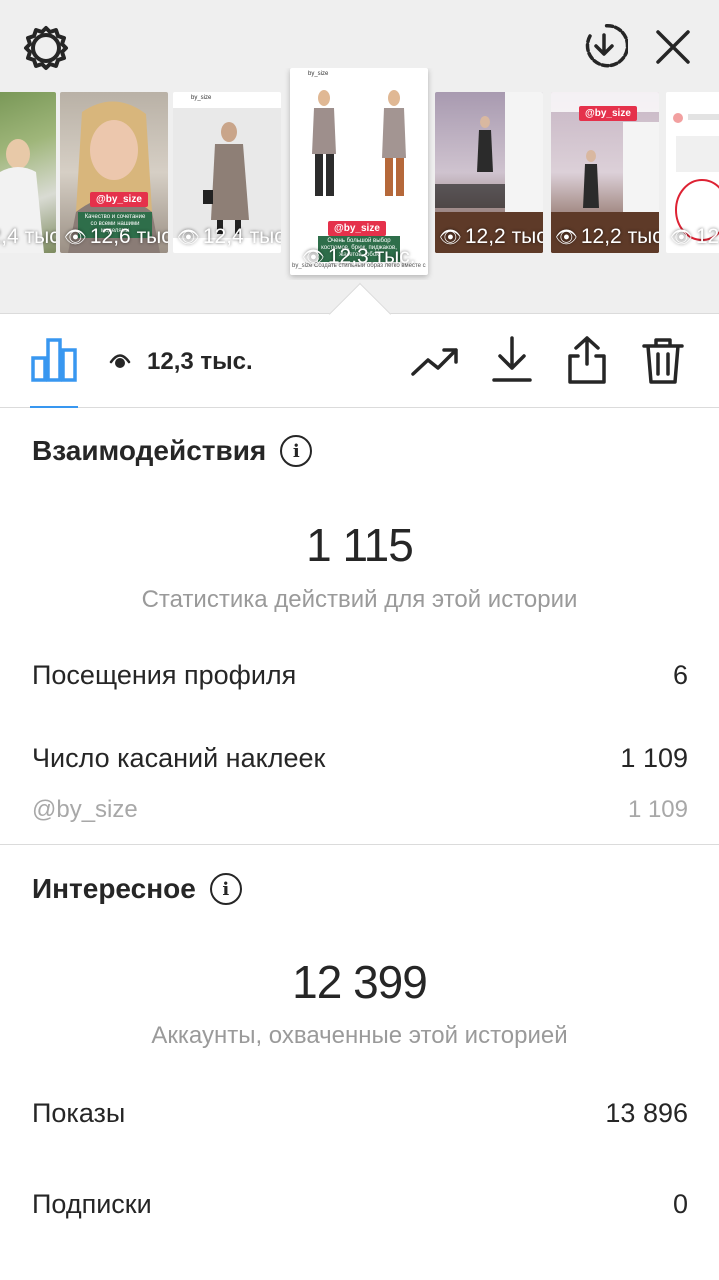 This screenshot has width=719, height=1280. I want to click on story-thumbnail: @by_size 👁12,2 тыс., so click(605, 172).